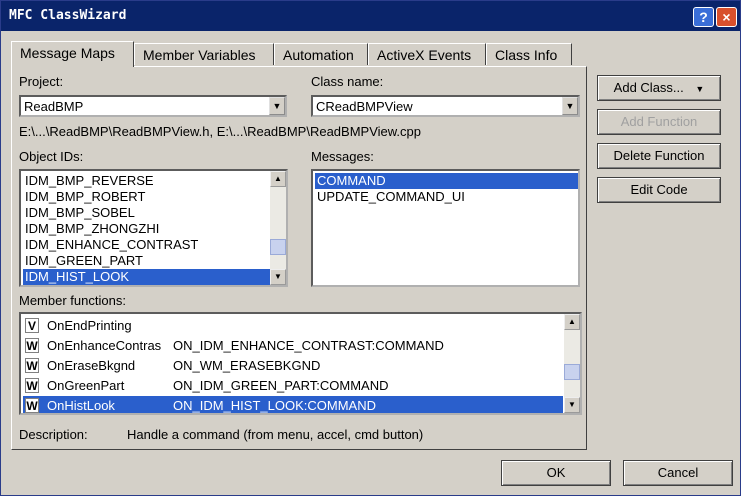  What do you see at coordinates (81, 405) in the screenshot?
I see `function-name: OnHistLook` at bounding box center [81, 405].